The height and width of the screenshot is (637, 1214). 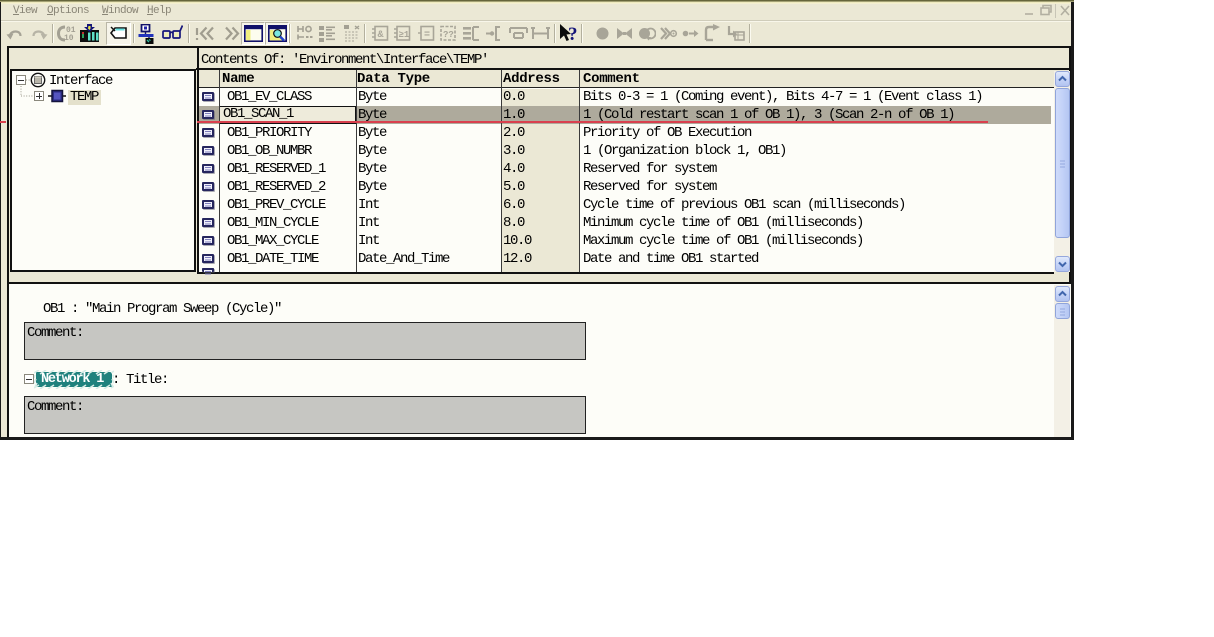 I want to click on svg-text: 10, so click(x=69, y=38).